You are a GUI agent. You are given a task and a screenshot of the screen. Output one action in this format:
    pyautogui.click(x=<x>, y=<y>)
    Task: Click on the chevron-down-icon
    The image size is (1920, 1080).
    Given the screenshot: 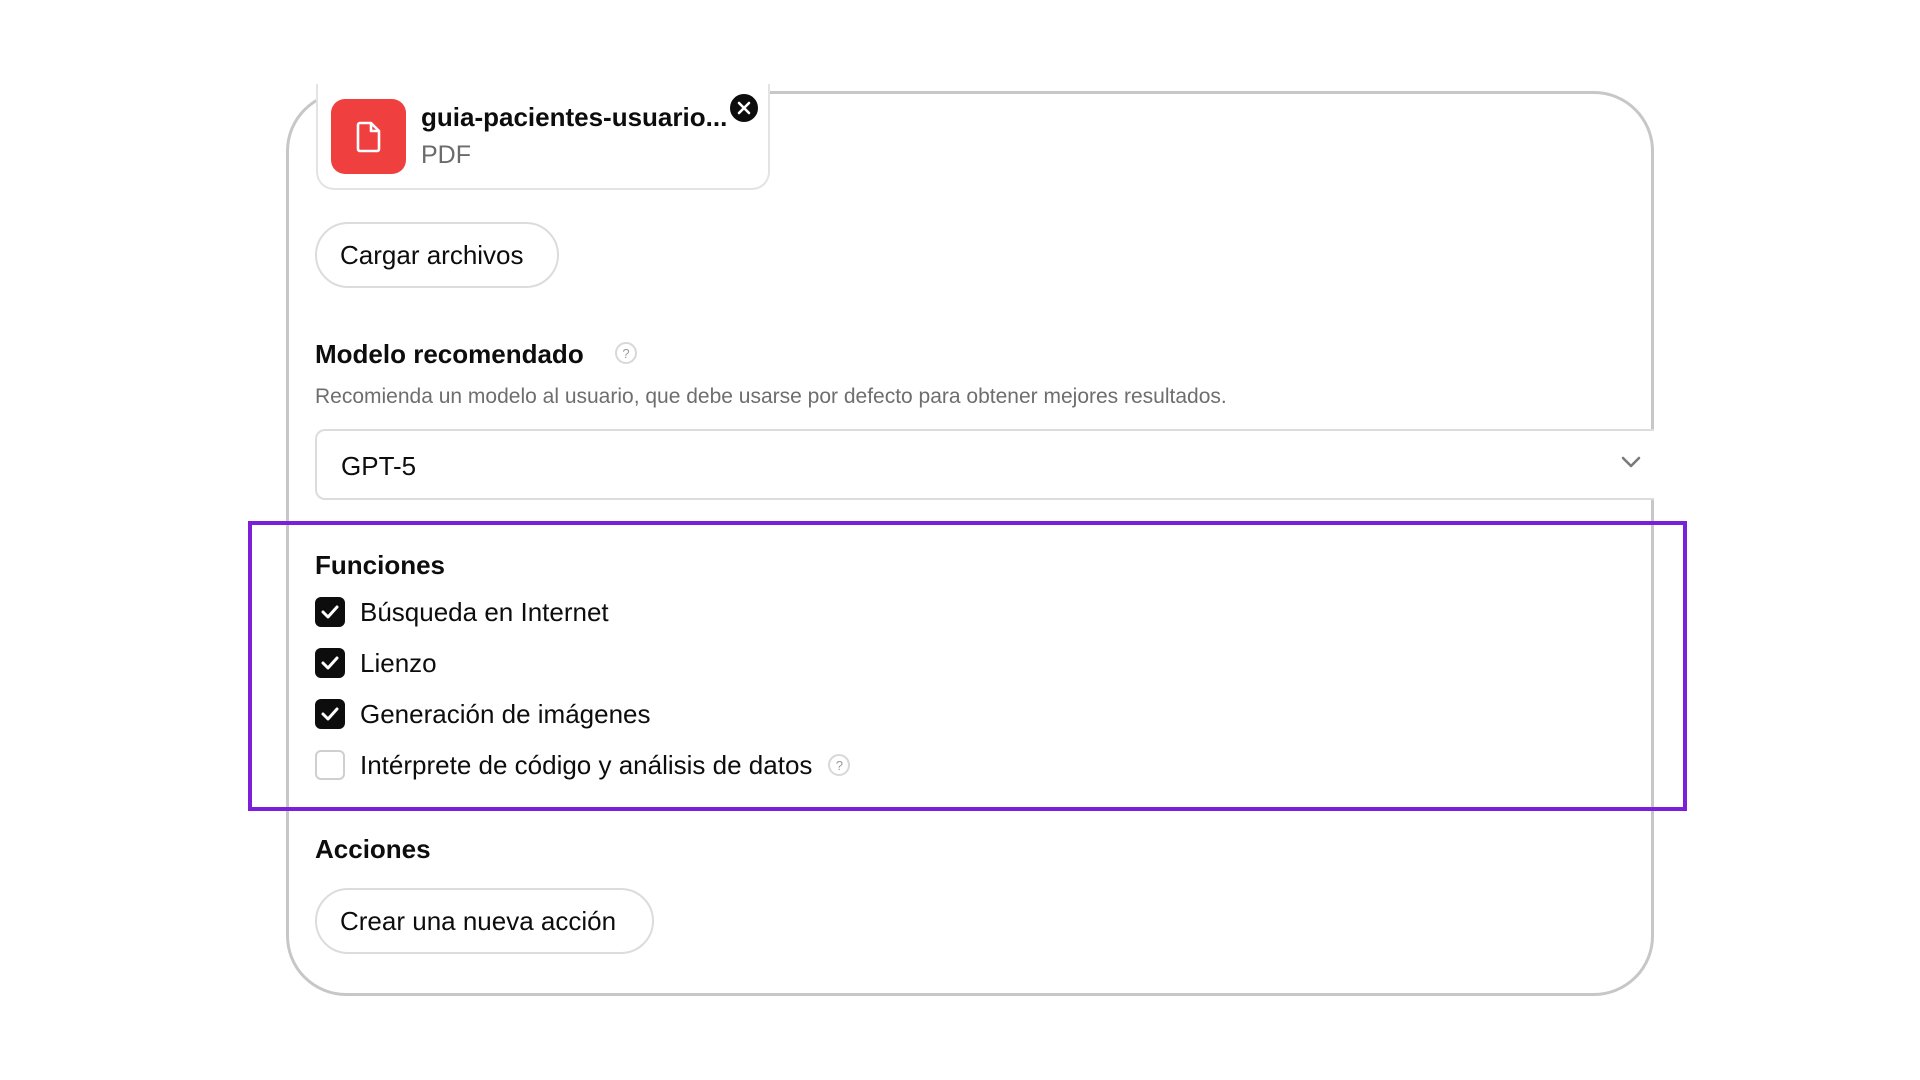 What is the action you would take?
    pyautogui.click(x=1631, y=462)
    